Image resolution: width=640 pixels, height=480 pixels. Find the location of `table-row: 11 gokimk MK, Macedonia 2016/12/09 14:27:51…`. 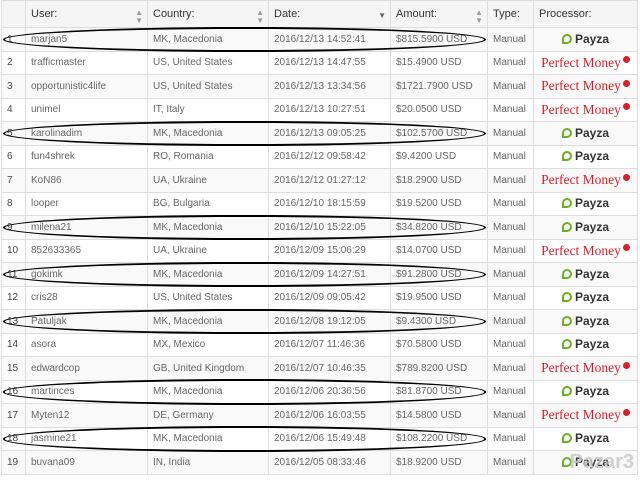

table-row: 11 gokimk MK, Macedonia 2016/12/09 14:27:51… is located at coordinates (319, 274).